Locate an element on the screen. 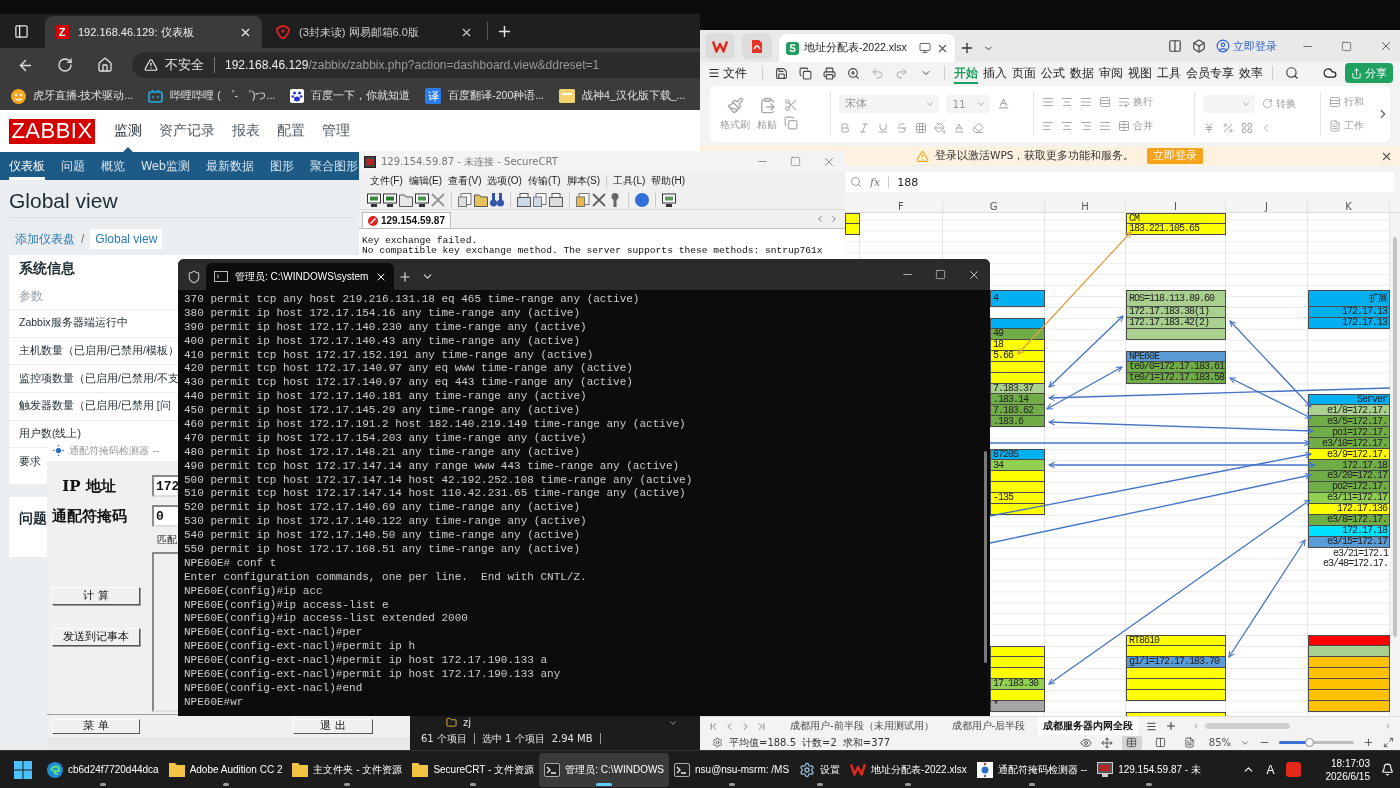 The image size is (1400, 788). taskbar-app: 通配符掩码检测器 -- is located at coordinates (1032, 769).